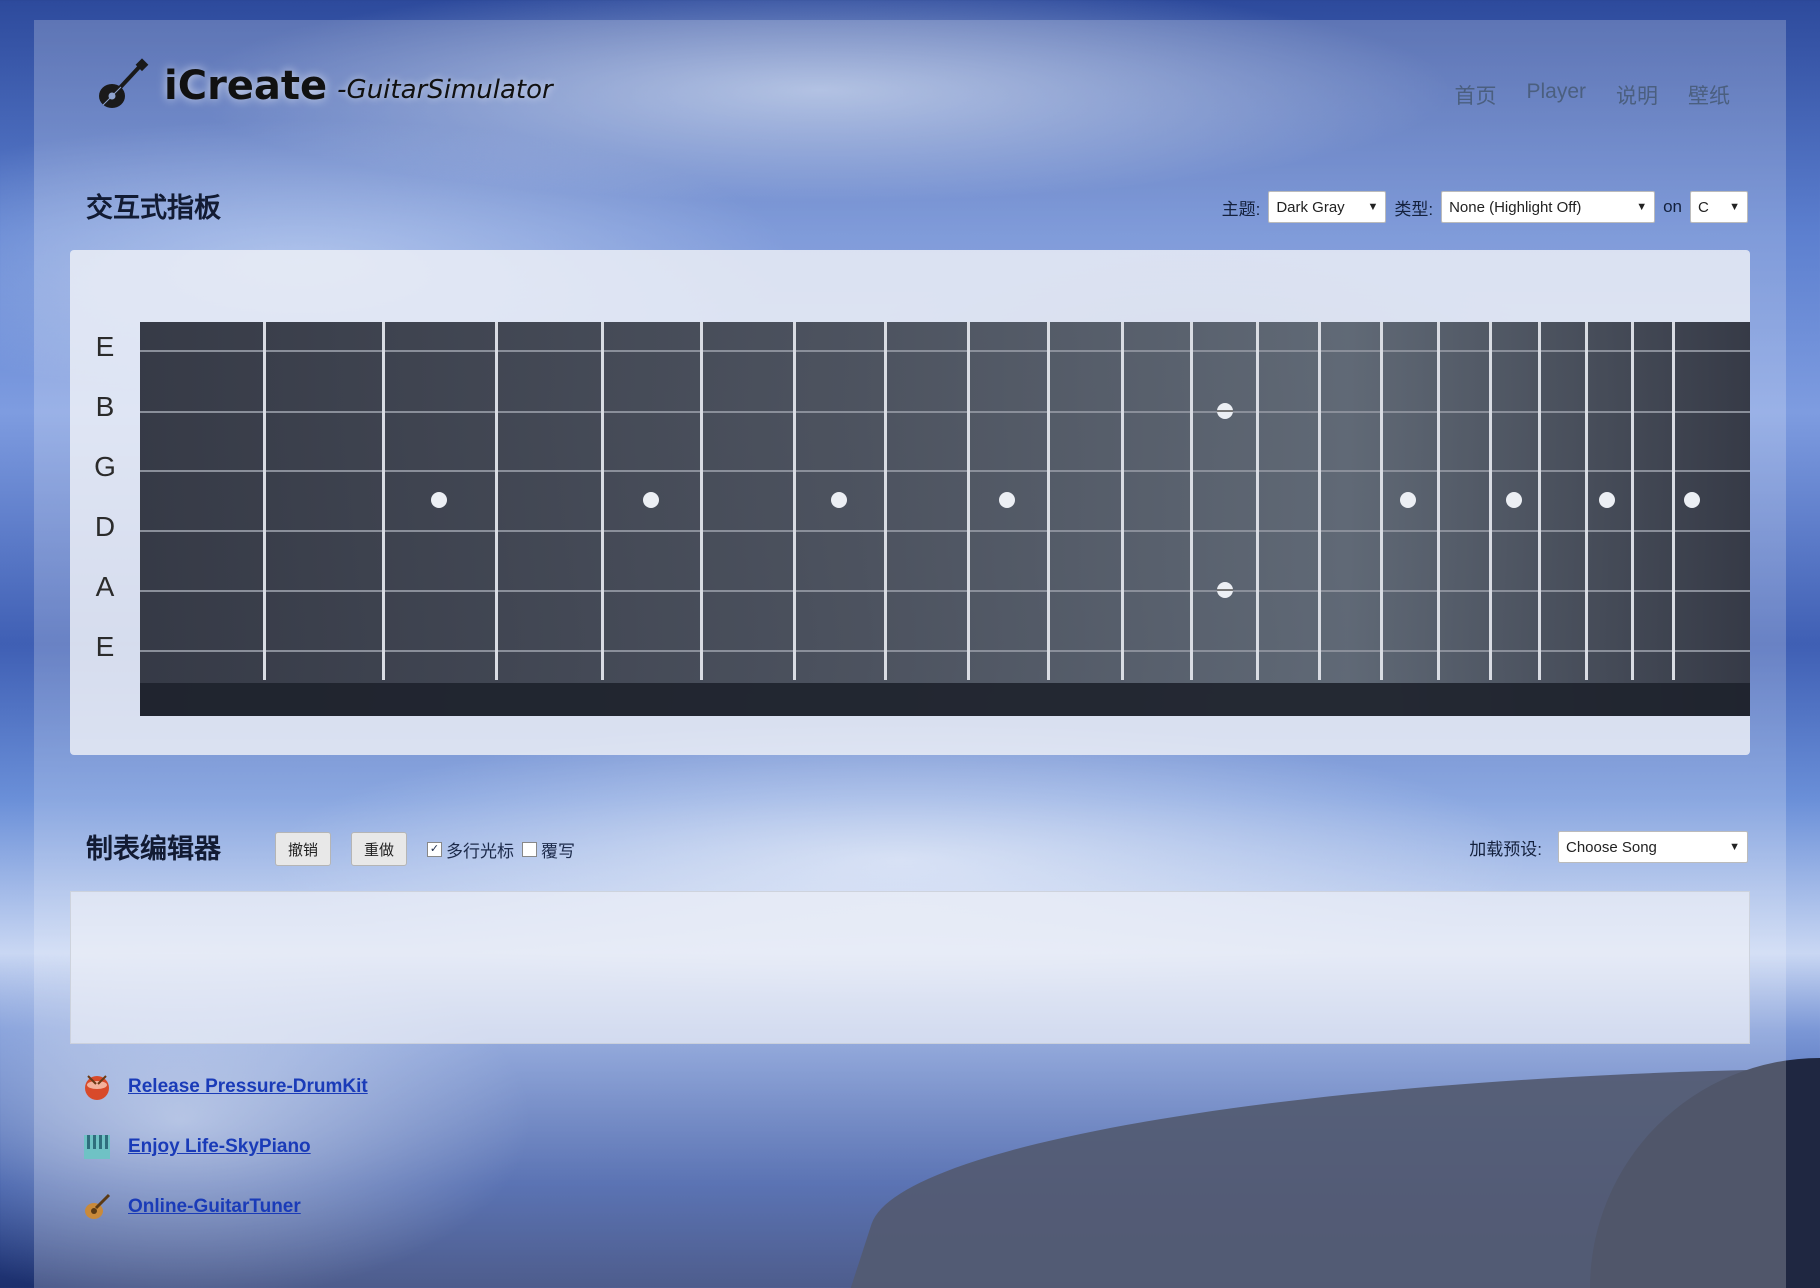 Image resolution: width=1820 pixels, height=1288 pixels. Describe the element at coordinates (1515, 207) in the screenshot. I see `type-select-value: None (Highlight Off)` at that location.